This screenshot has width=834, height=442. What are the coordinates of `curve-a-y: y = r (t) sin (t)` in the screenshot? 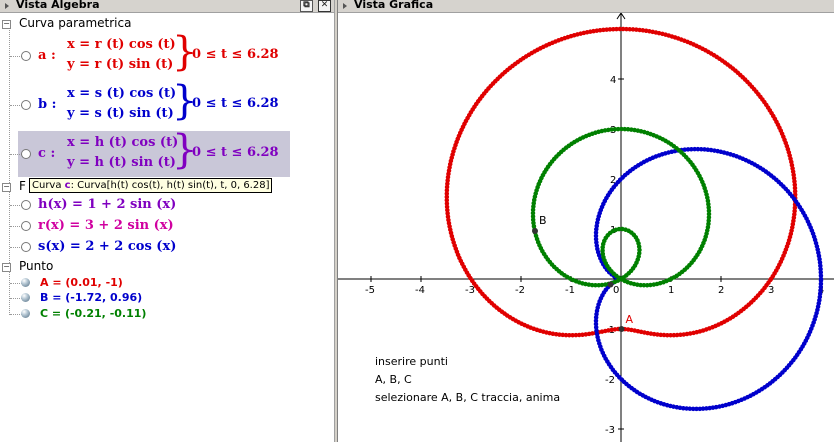 It's located at (120, 64).